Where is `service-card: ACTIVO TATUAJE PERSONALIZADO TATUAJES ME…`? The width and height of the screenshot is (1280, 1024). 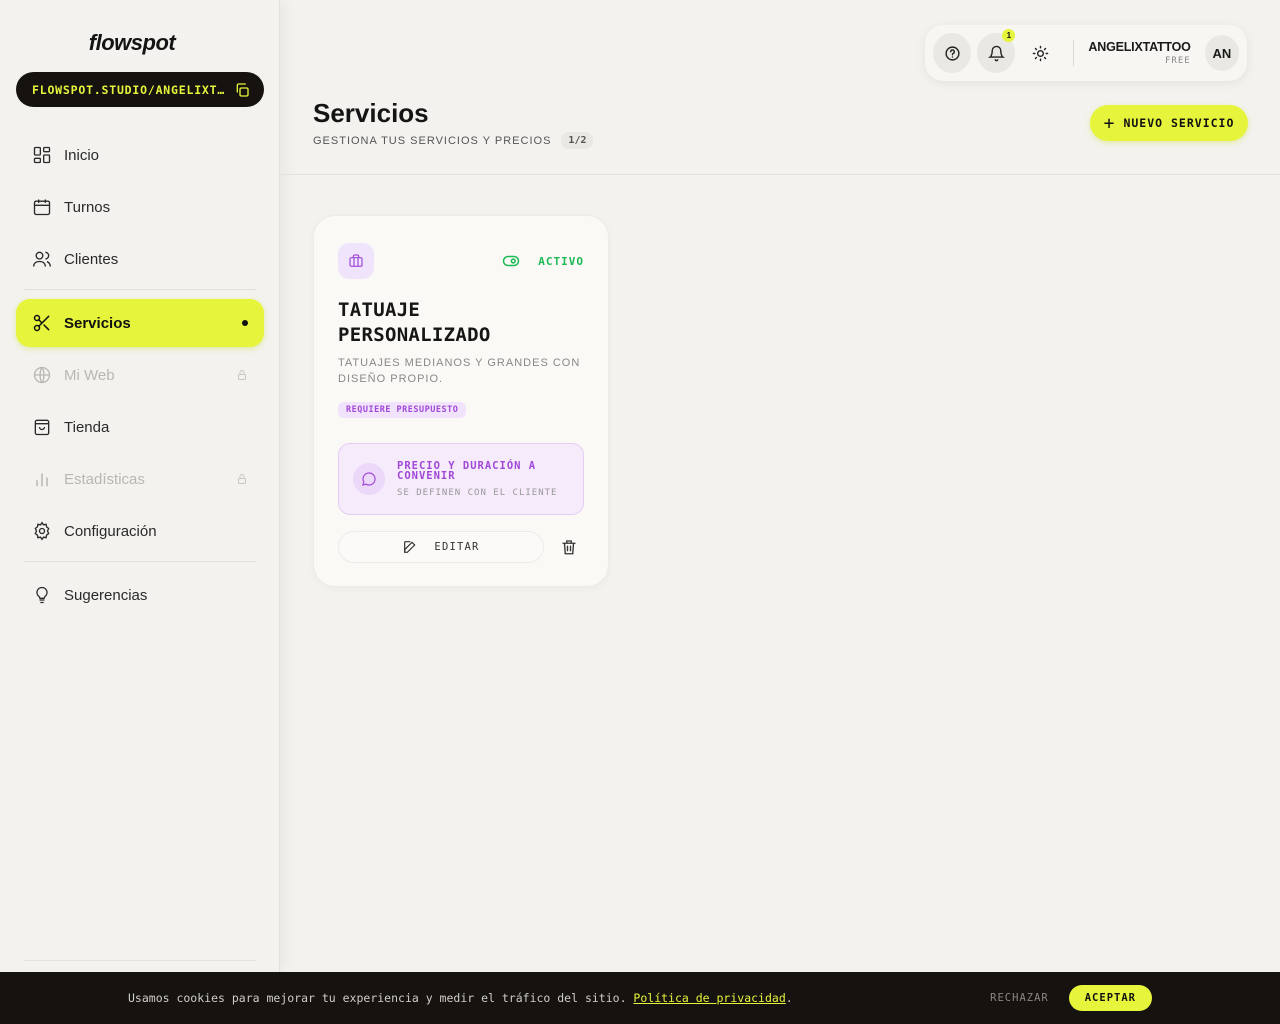
service-card: ACTIVO TATUAJE PERSONALIZADO TATUAJES ME… is located at coordinates (461, 401).